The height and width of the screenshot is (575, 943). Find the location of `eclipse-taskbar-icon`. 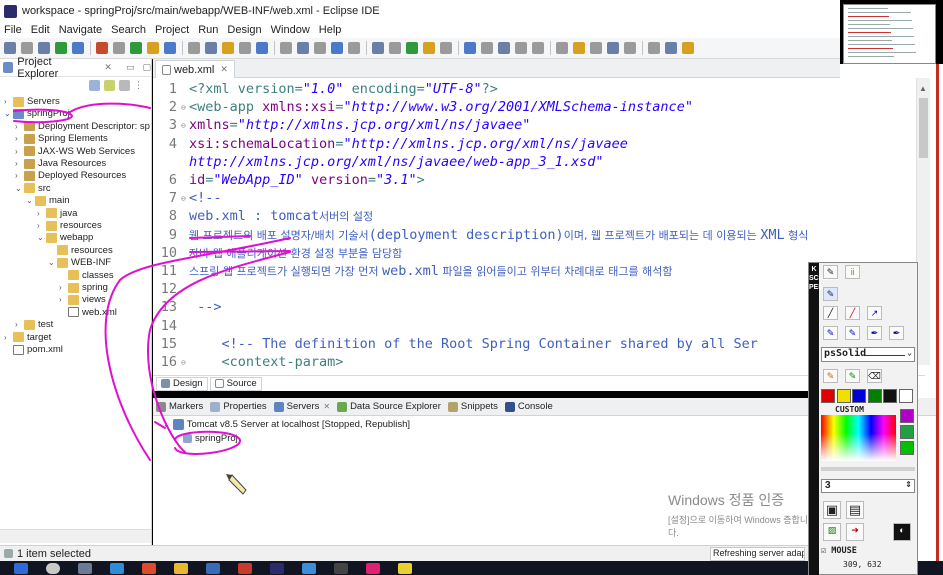

eclipse-taskbar-icon is located at coordinates (277, 568).